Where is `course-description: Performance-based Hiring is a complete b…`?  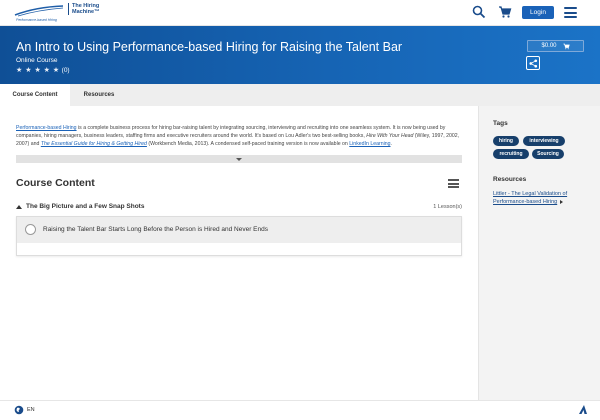
course-description: Performance-based Hiring is a complete b… is located at coordinates (240, 136).